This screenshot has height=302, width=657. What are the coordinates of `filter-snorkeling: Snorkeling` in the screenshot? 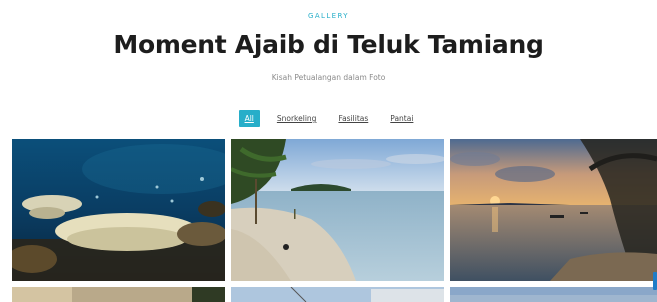 It's located at (297, 118).